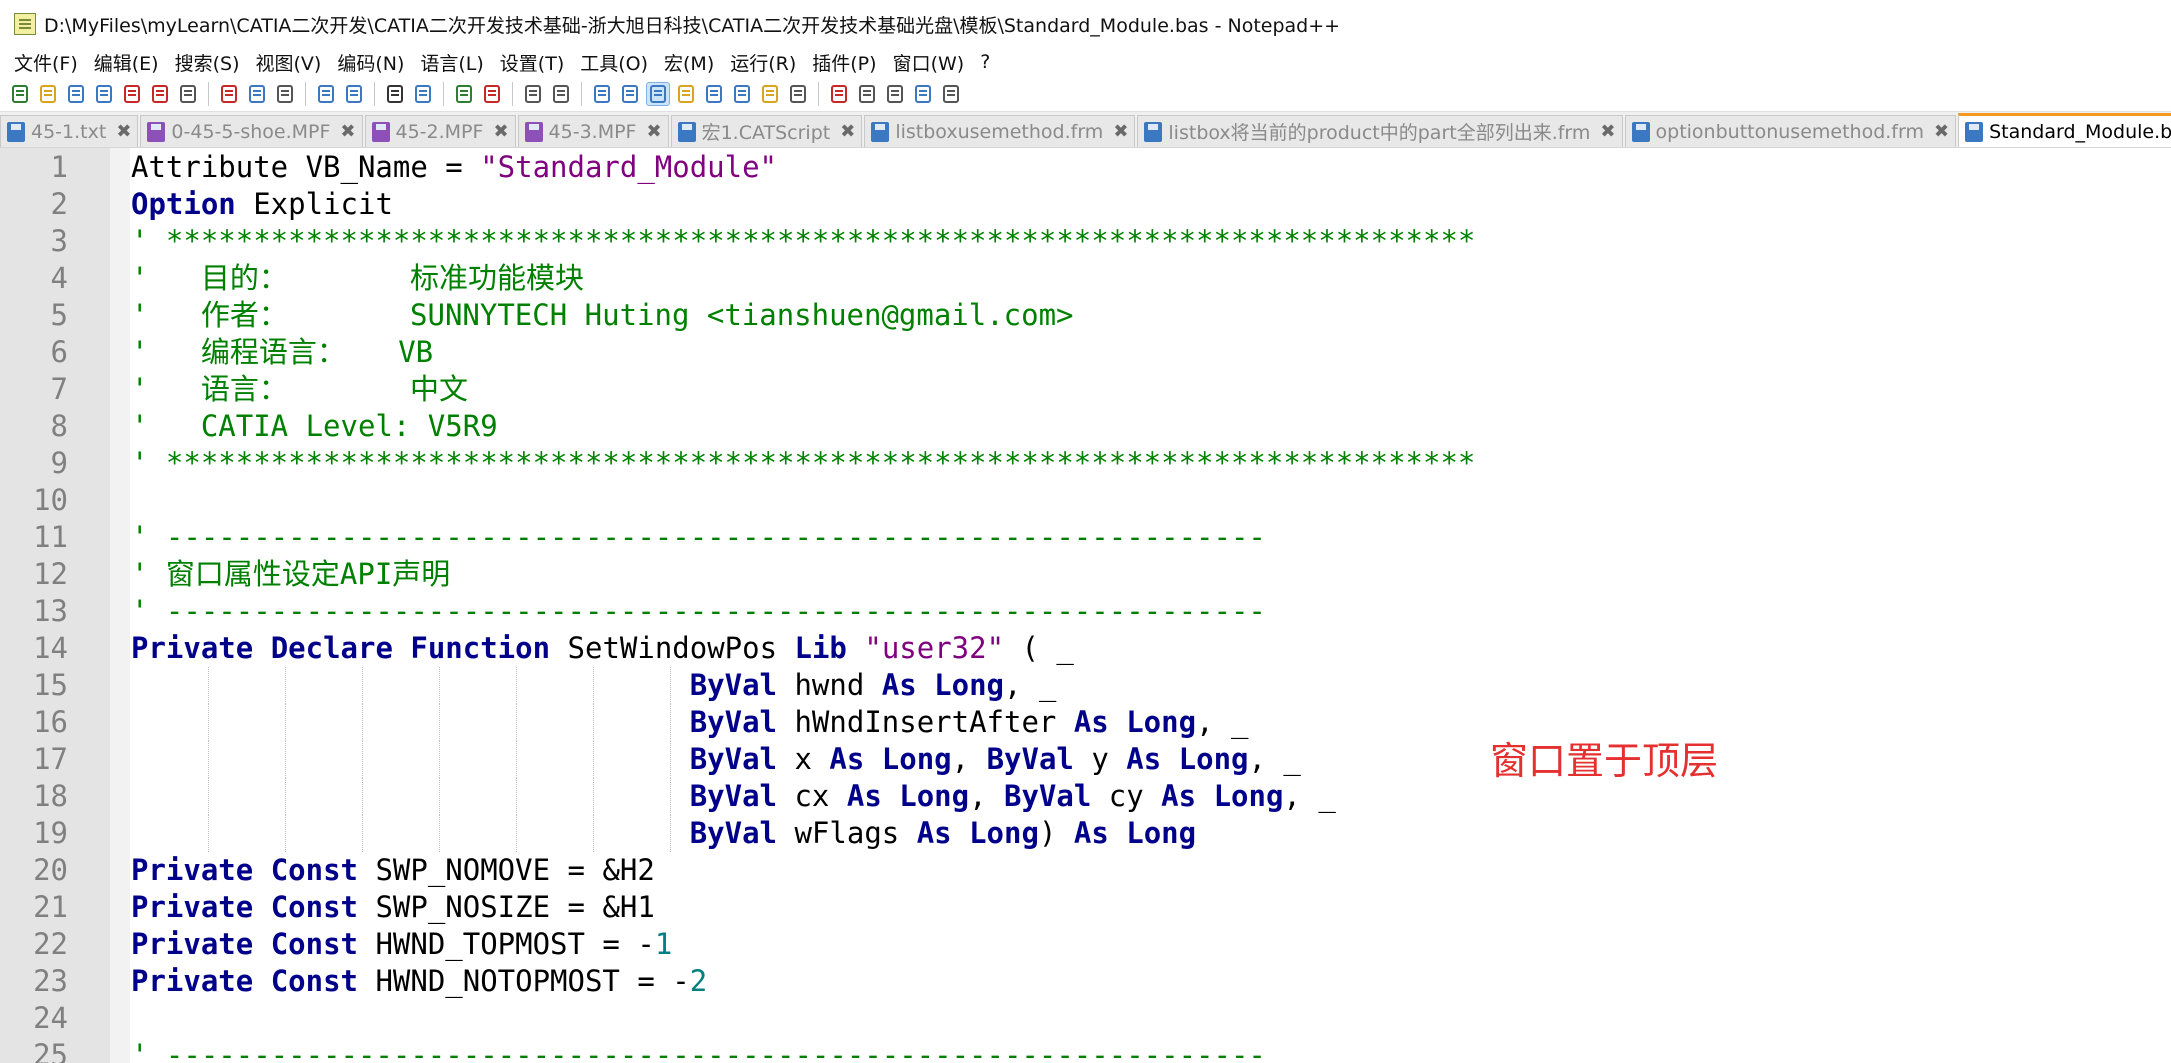 Image resolution: width=2171 pixels, height=1063 pixels. I want to click on code-line: 8 ' CATIA Level: V5R9, so click(1085, 426).